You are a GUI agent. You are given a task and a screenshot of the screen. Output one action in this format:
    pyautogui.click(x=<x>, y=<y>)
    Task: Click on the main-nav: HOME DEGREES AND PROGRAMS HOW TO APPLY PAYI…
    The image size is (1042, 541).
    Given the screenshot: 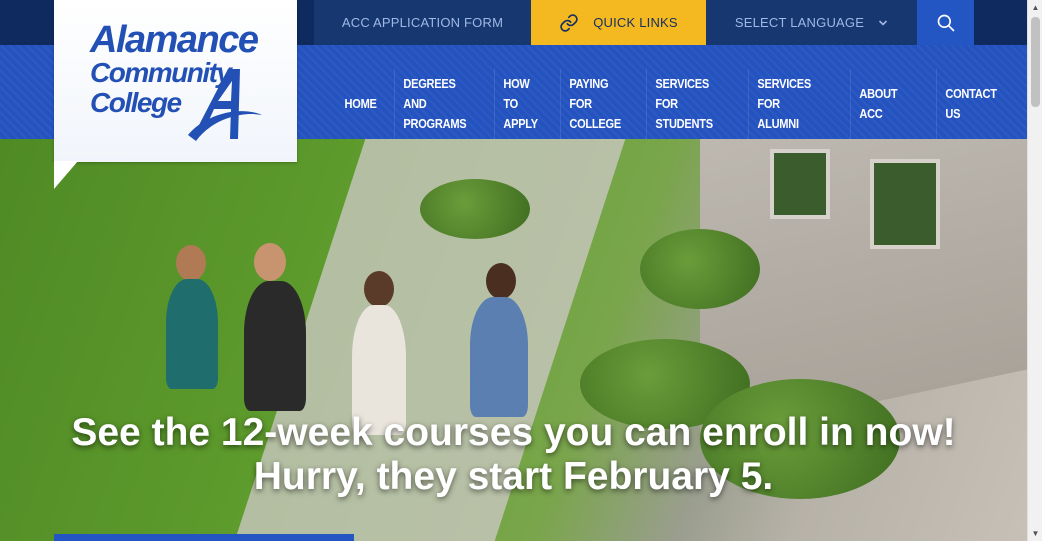 What is the action you would take?
    pyautogui.click(x=681, y=104)
    